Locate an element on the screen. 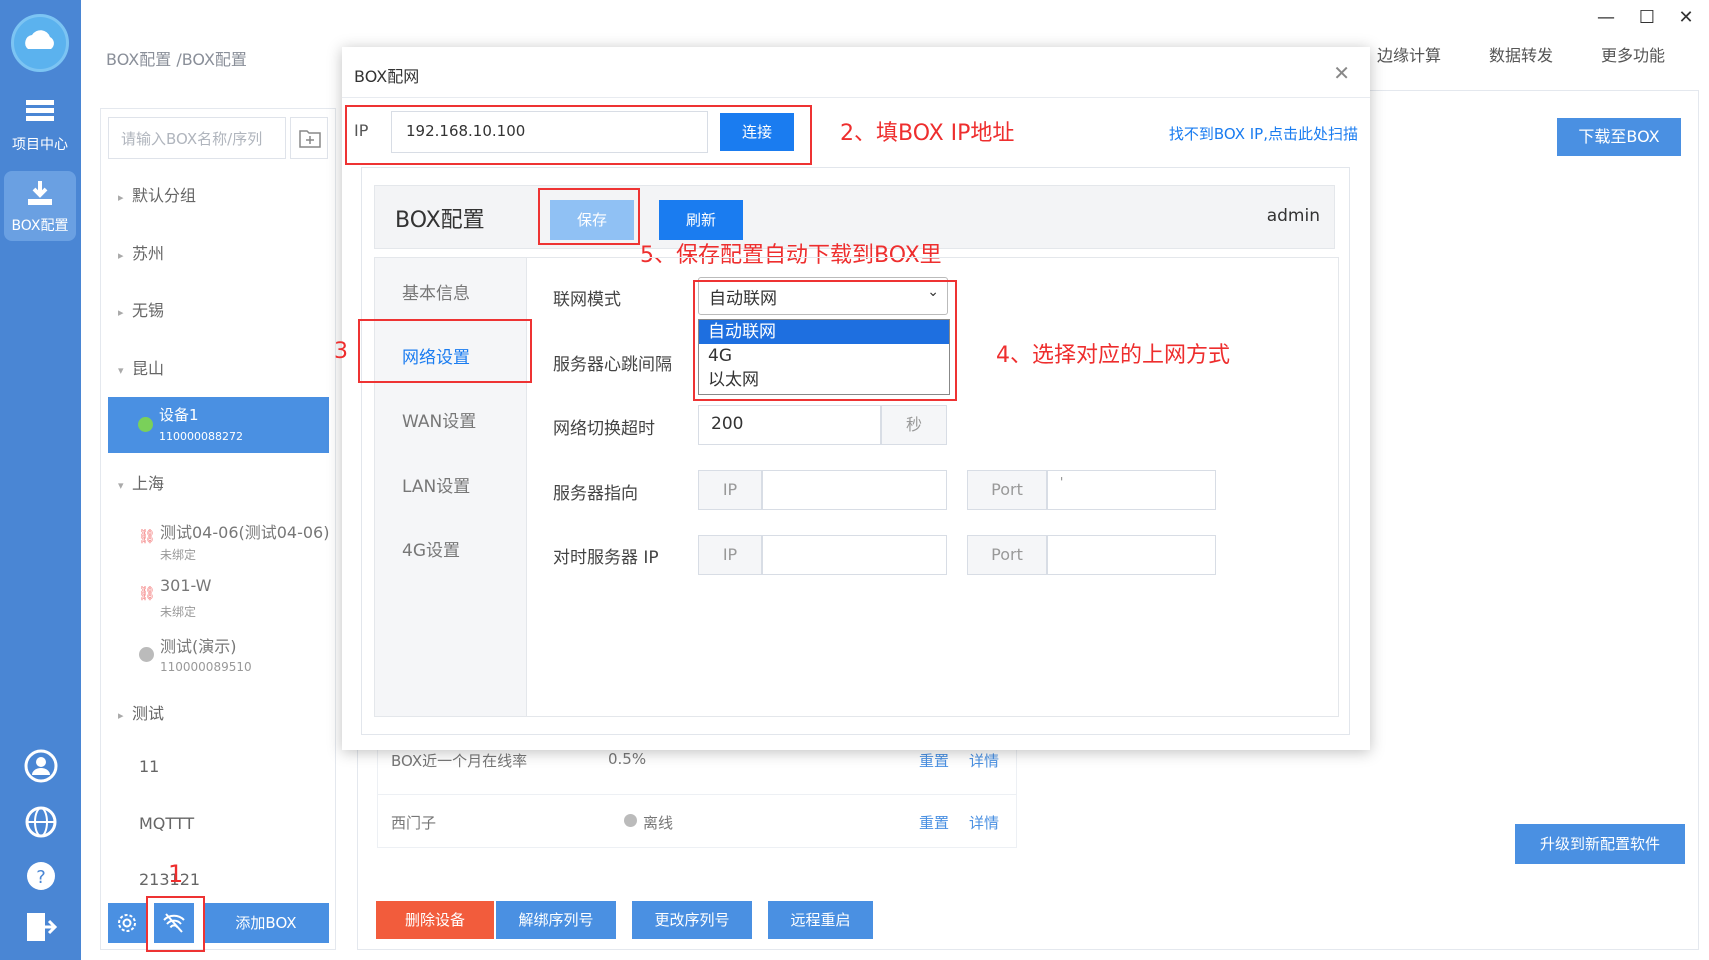 The image size is (1709, 960). app-logo is located at coordinates (40, 43).